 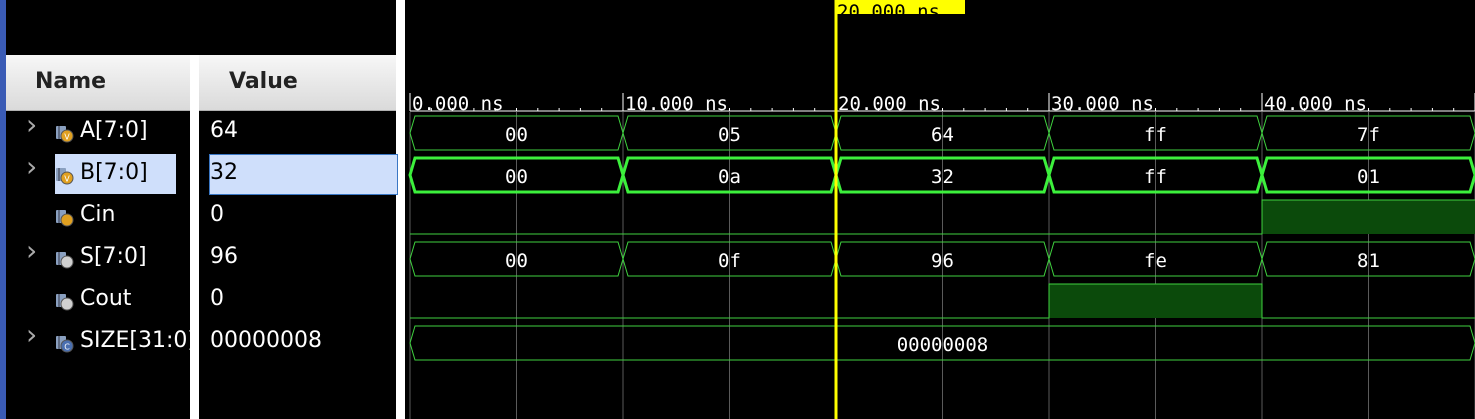 What do you see at coordinates (729, 177) in the screenshot?
I see `bus-value-label: 0a` at bounding box center [729, 177].